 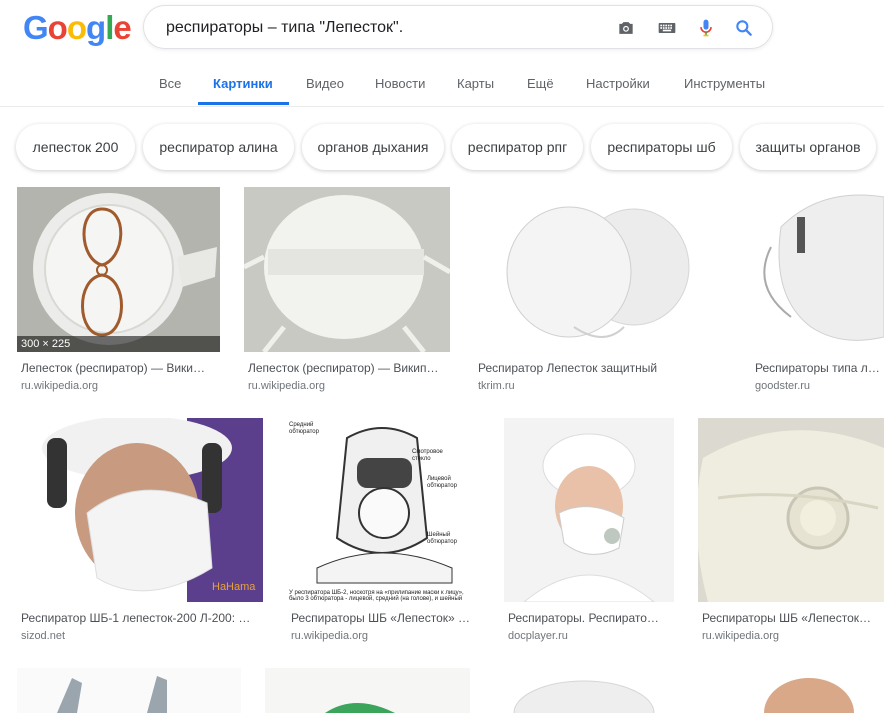 I want to click on result-thumbnail: 300 × 225, so click(x=118, y=269).